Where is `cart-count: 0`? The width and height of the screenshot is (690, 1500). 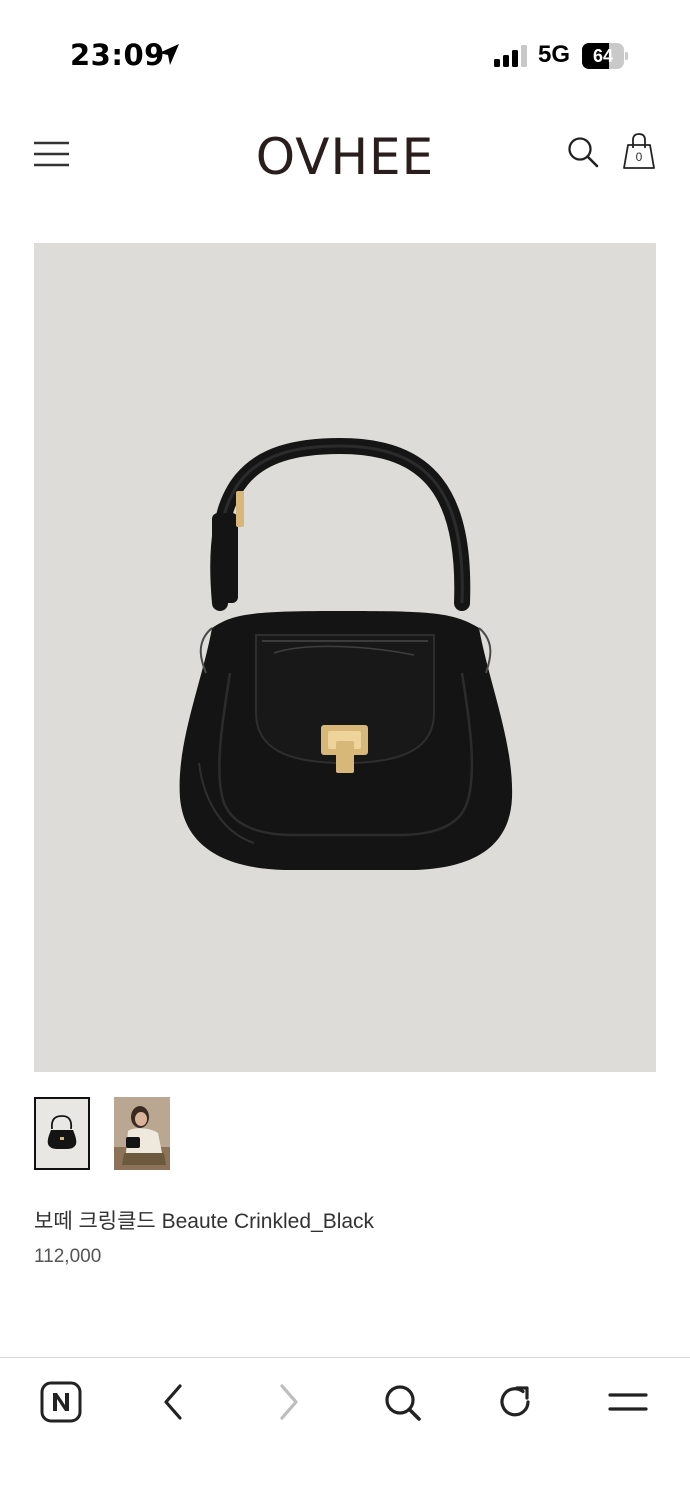
cart-count: 0 is located at coordinates (639, 157).